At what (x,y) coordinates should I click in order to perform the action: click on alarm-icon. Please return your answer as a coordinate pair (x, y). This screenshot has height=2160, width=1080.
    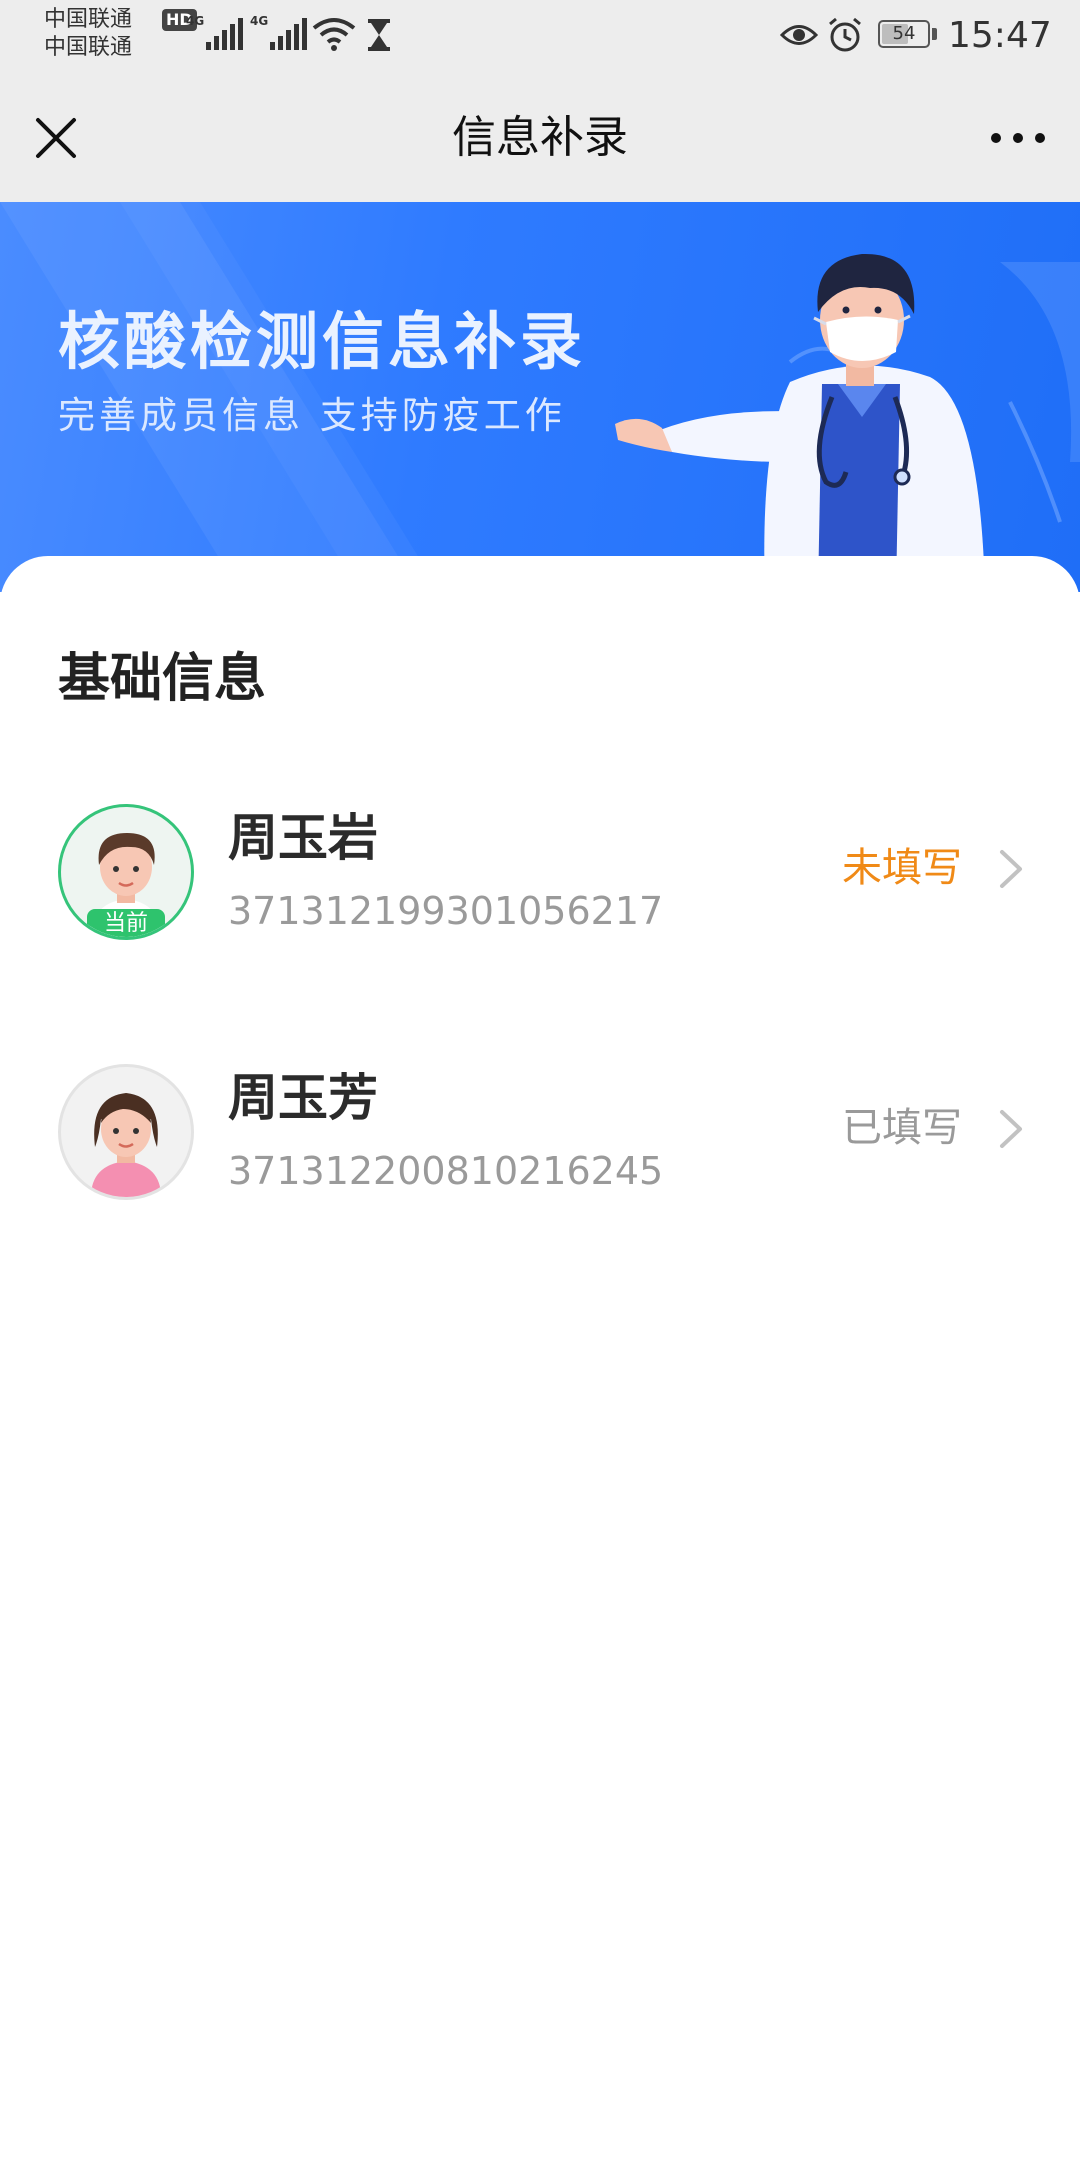
    Looking at the image, I should click on (845, 34).